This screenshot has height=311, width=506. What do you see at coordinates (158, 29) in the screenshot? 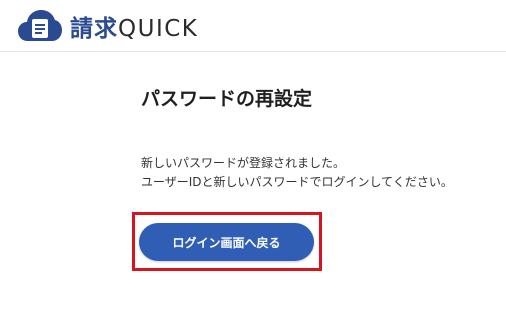
I see `brand-name-suffix: QUICK` at bounding box center [158, 29].